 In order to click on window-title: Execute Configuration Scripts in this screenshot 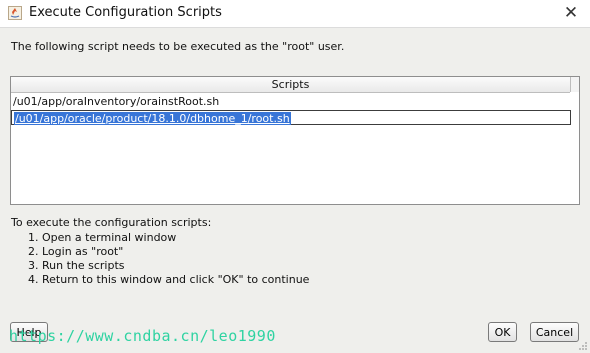, I will do `click(125, 12)`.